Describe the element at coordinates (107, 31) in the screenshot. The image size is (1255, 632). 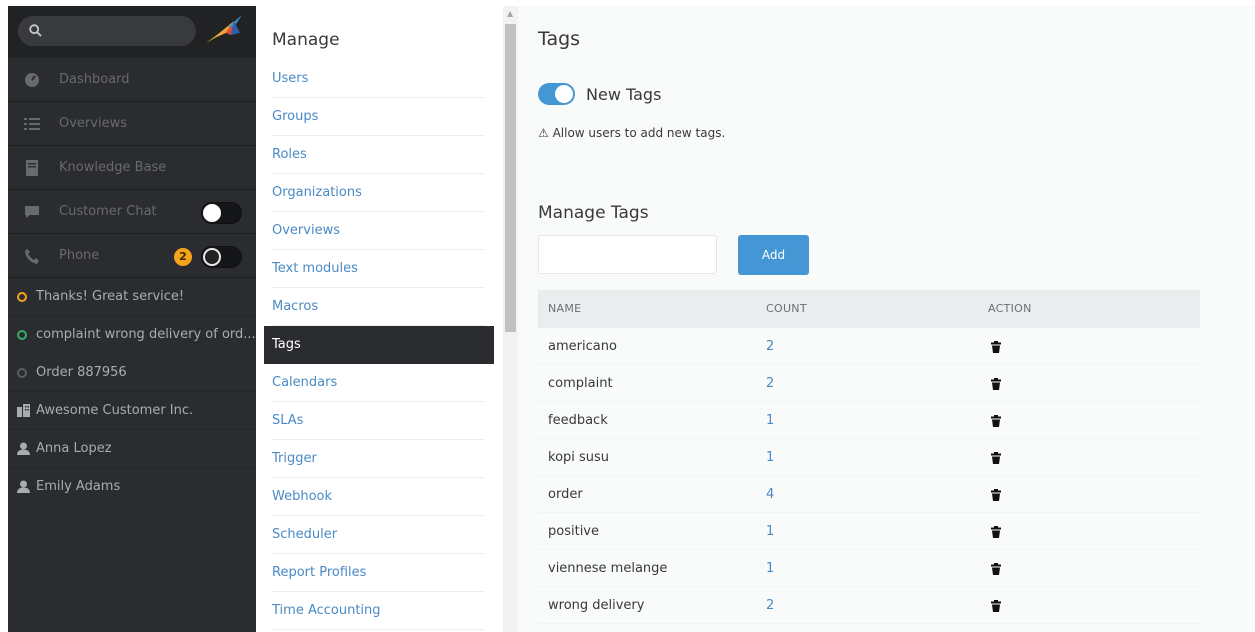
I see `search-field` at that location.